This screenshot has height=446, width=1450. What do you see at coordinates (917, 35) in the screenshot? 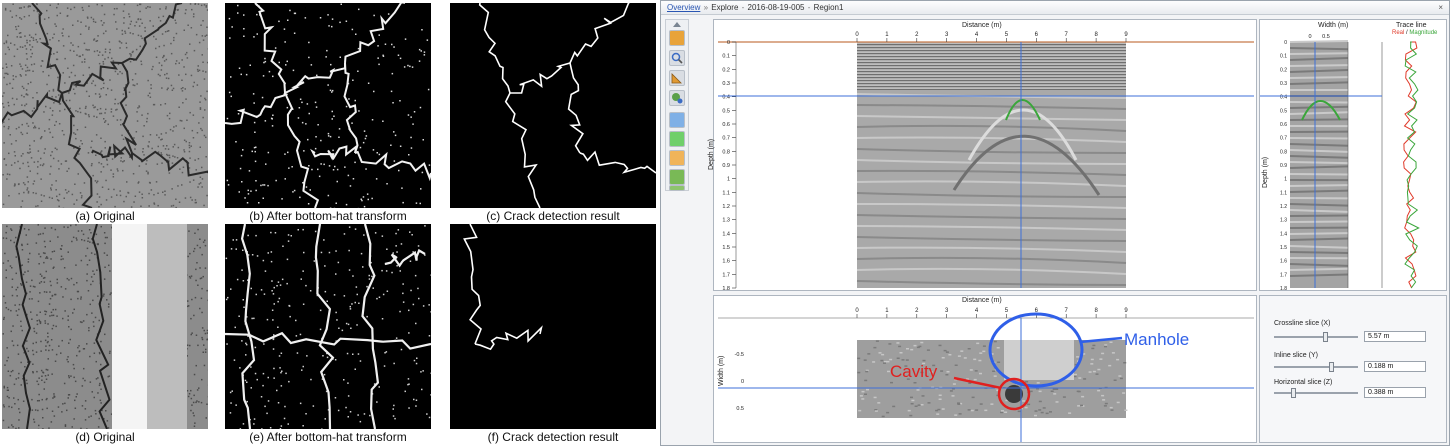
I see `svg-text: 2` at bounding box center [917, 35].